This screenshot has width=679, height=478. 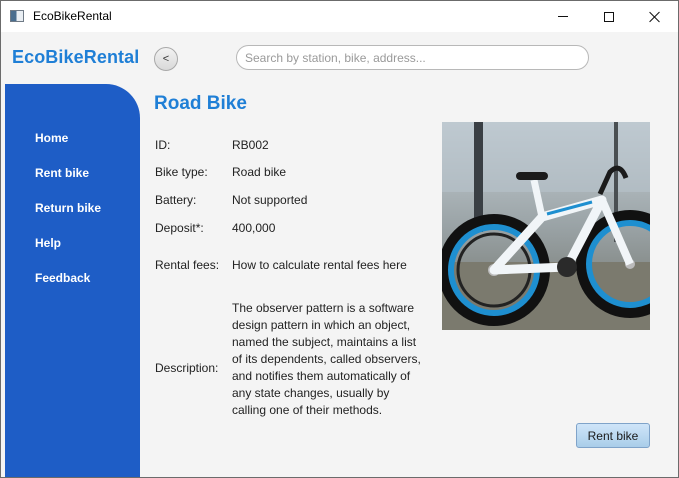 I want to click on minimize-icon, so click(x=563, y=16).